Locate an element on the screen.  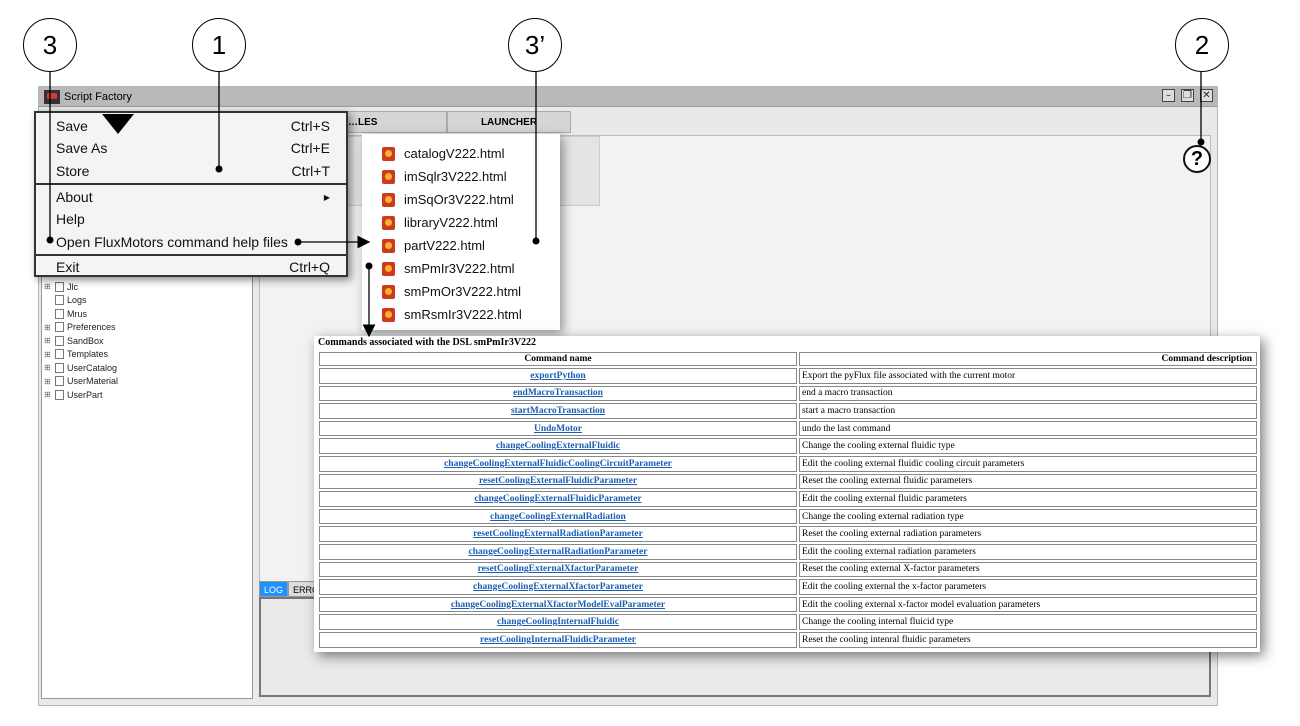
menu-item-open-help-files: Open FluxMotors command help files is located at coordinates (193, 242).